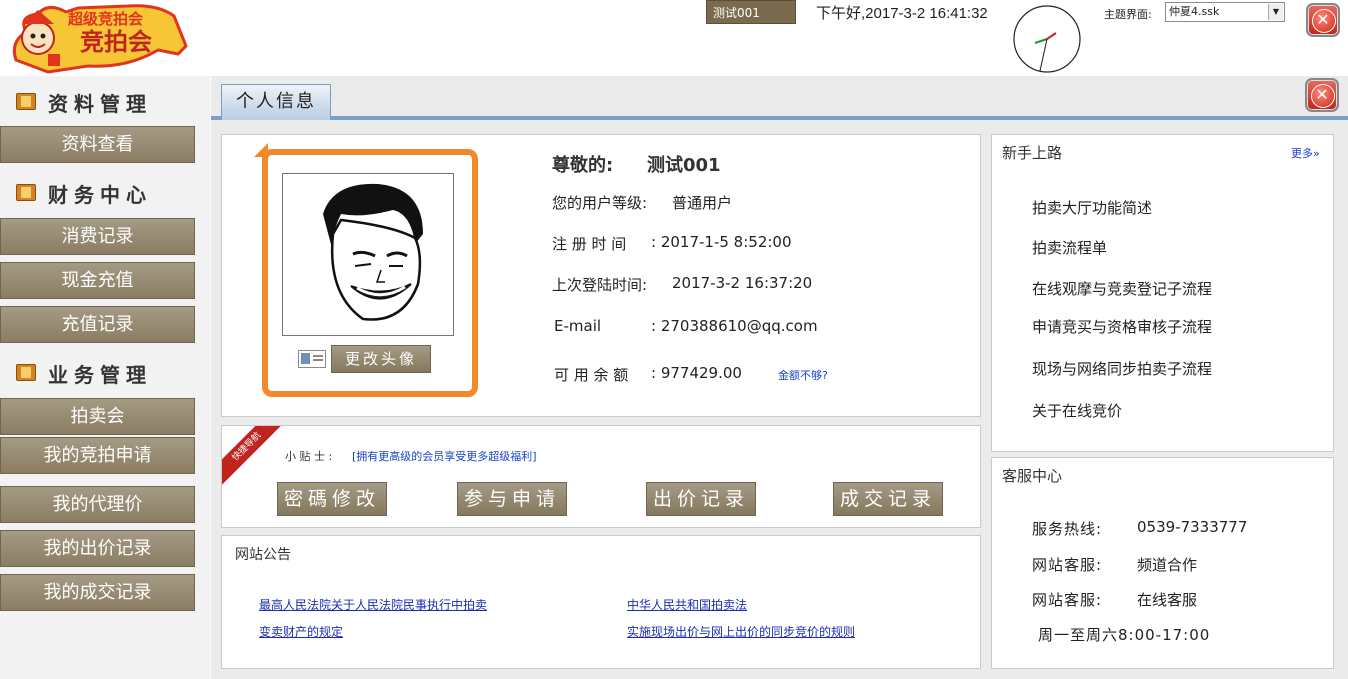 The width and height of the screenshot is (1348, 679). What do you see at coordinates (779, 102) in the screenshot?
I see `tab-bar: 个人信息` at bounding box center [779, 102].